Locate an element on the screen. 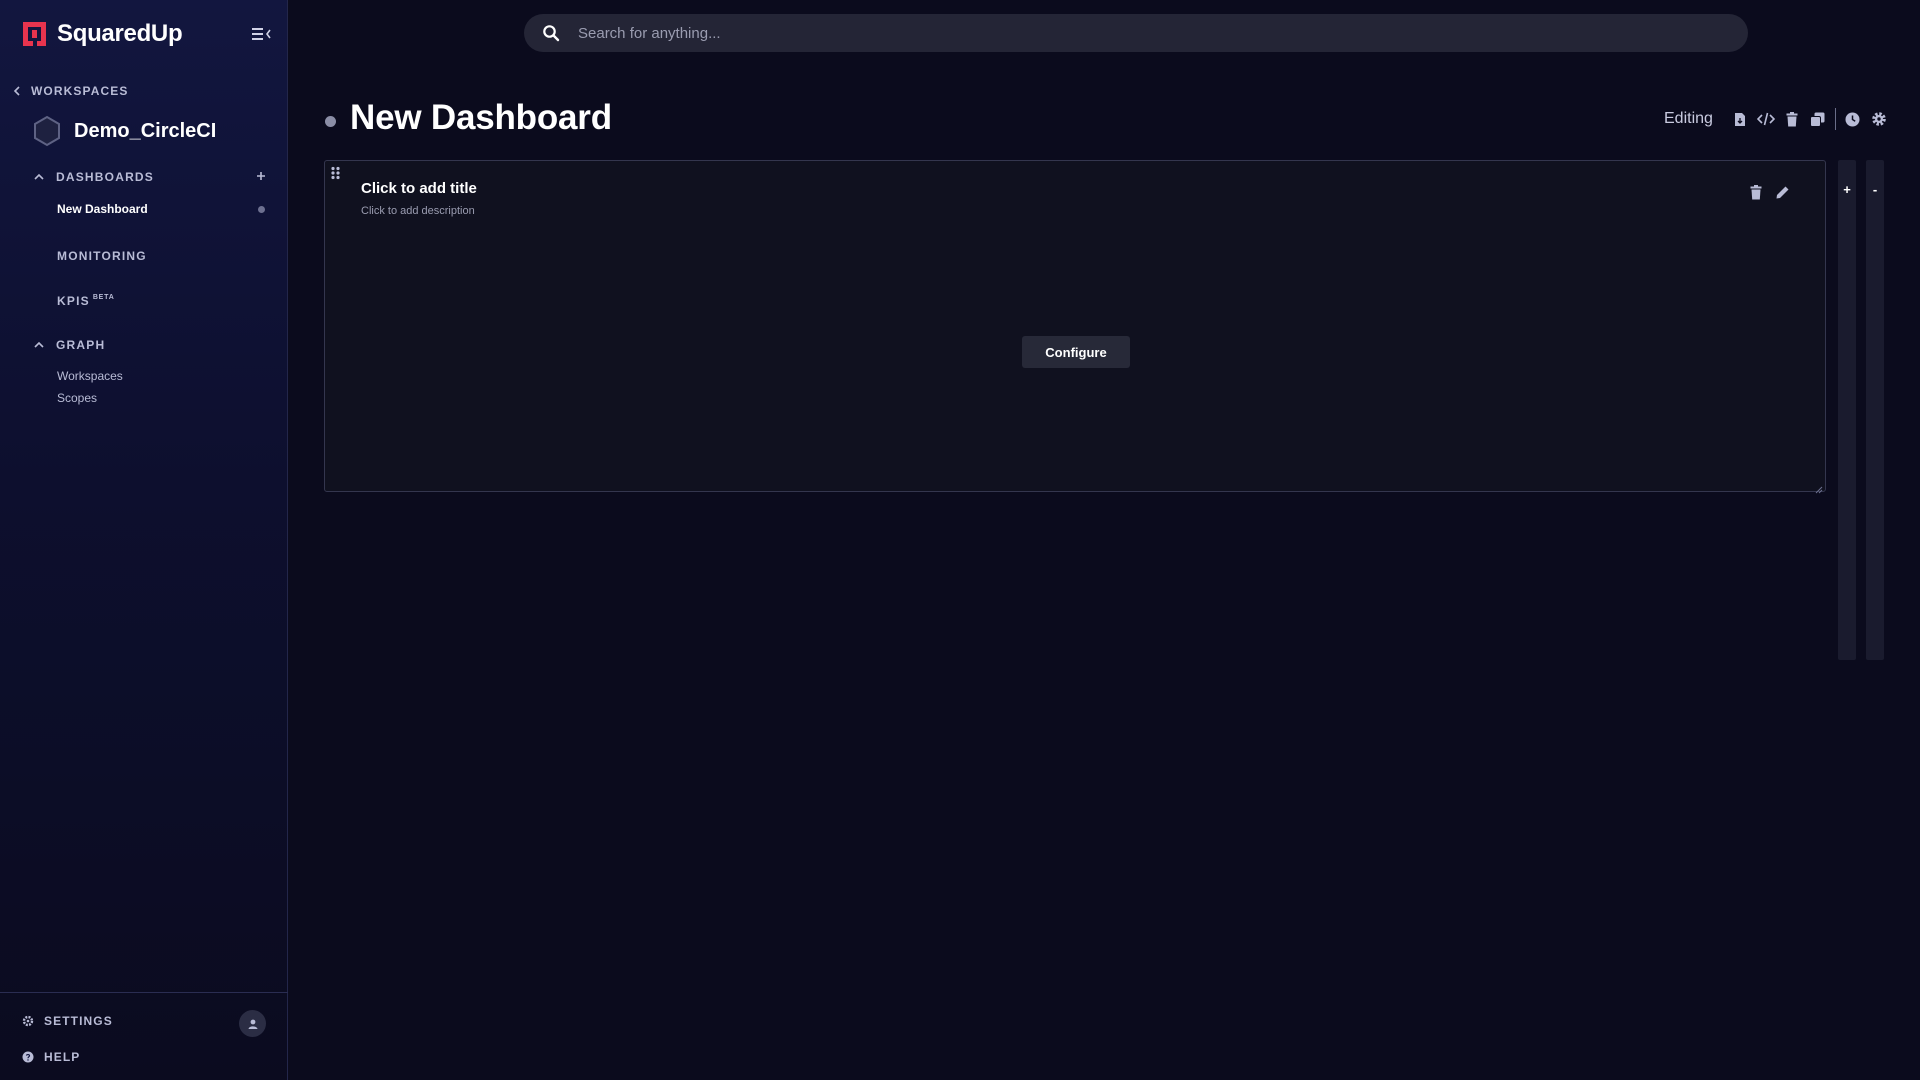 This screenshot has height=1080, width=1920. tile-description: Click to add description is located at coordinates (418, 211).